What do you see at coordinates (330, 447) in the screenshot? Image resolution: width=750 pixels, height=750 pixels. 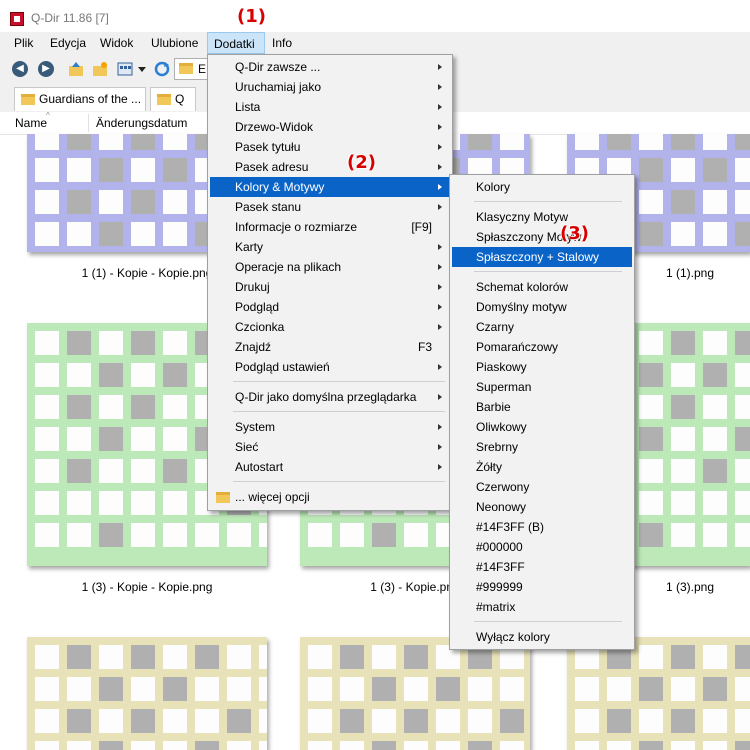 I see `dodatki-menu-item: Sieć` at bounding box center [330, 447].